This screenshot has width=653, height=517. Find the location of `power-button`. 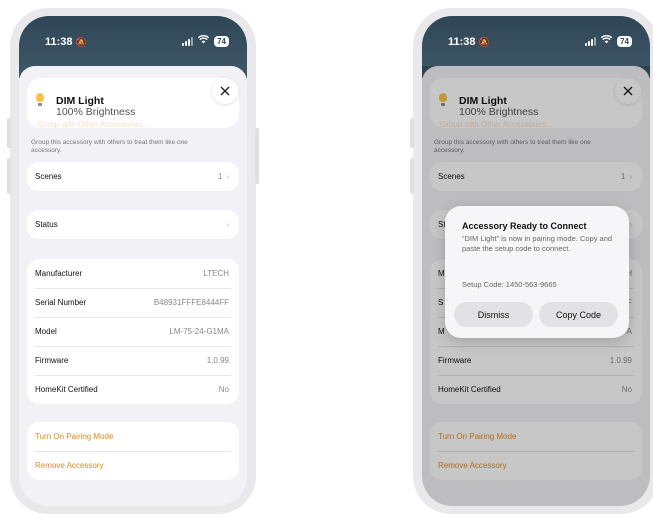

power-button is located at coordinates (257, 156).